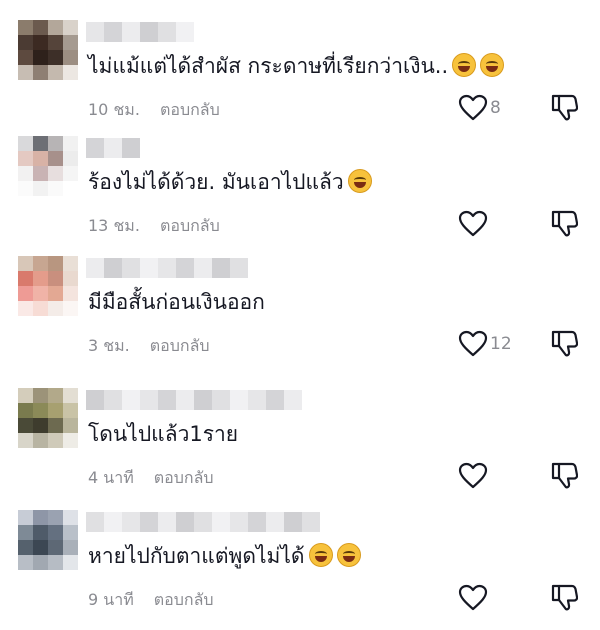 Image resolution: width=600 pixels, height=630 pixels. I want to click on timestamp: 9 นาที, so click(111, 599).